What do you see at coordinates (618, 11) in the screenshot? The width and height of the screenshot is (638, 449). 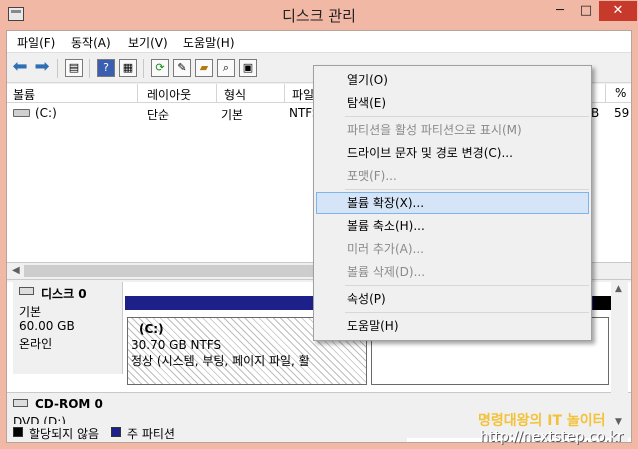 I see `close-button: ✕` at bounding box center [618, 11].